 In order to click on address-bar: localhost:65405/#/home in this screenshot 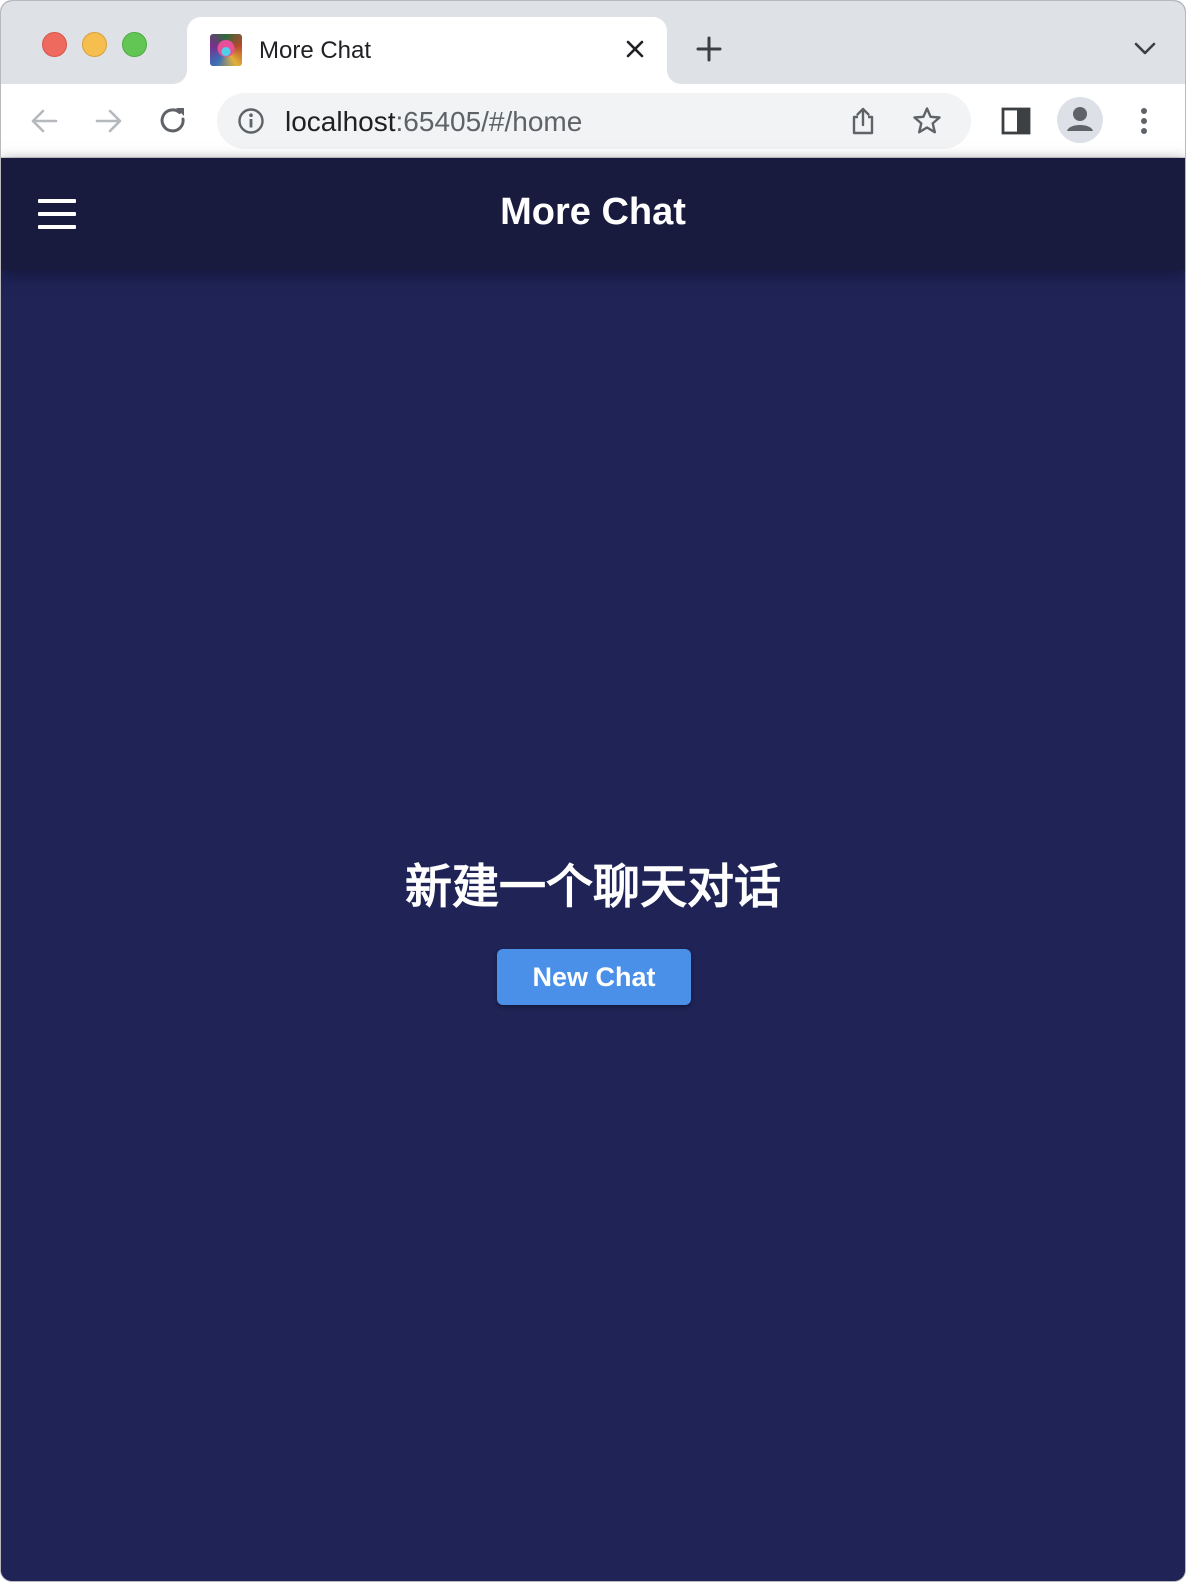, I will do `click(594, 121)`.